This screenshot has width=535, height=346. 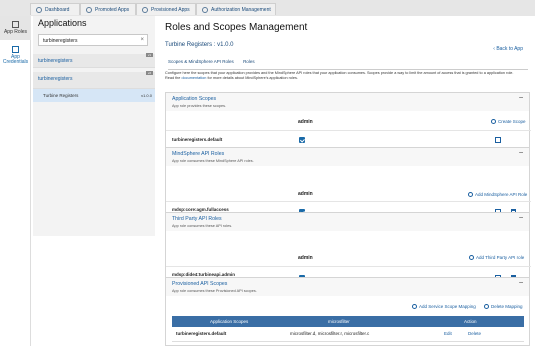 What do you see at coordinates (94, 80) in the screenshot?
I see `app-list-item: turbineregisters v2` at bounding box center [94, 80].